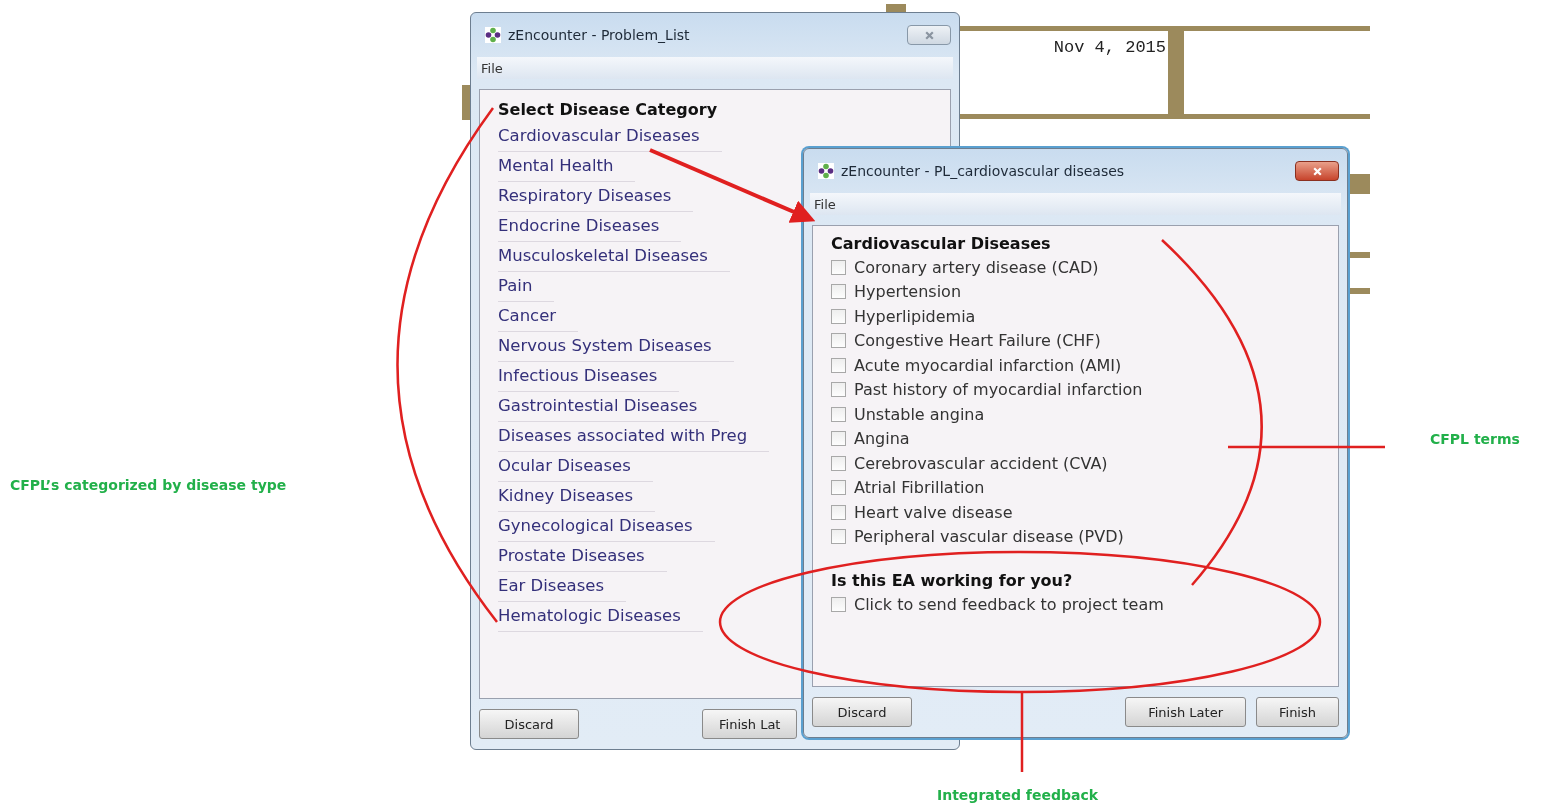  What do you see at coordinates (538, 317) in the screenshot?
I see `category-link: Cancer` at bounding box center [538, 317].